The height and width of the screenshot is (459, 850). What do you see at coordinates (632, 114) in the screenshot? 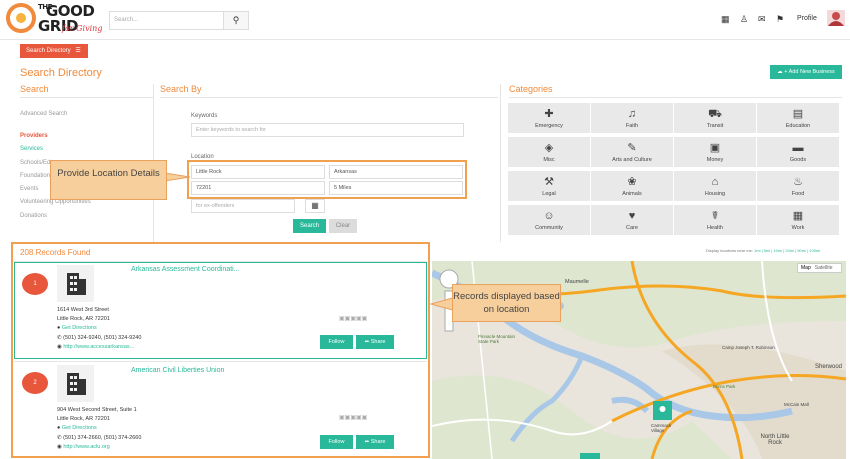
I see `bell-icon: ♫` at bounding box center [632, 114].